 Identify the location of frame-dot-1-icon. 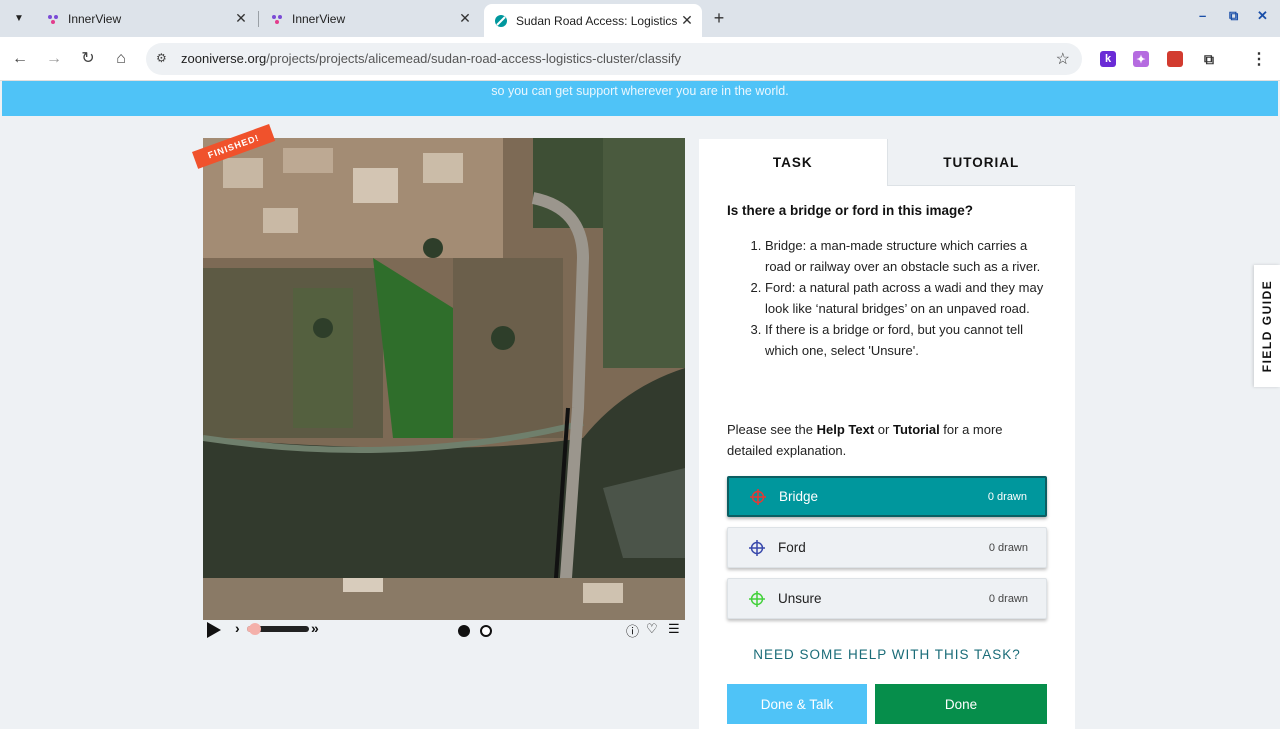
(464, 631).